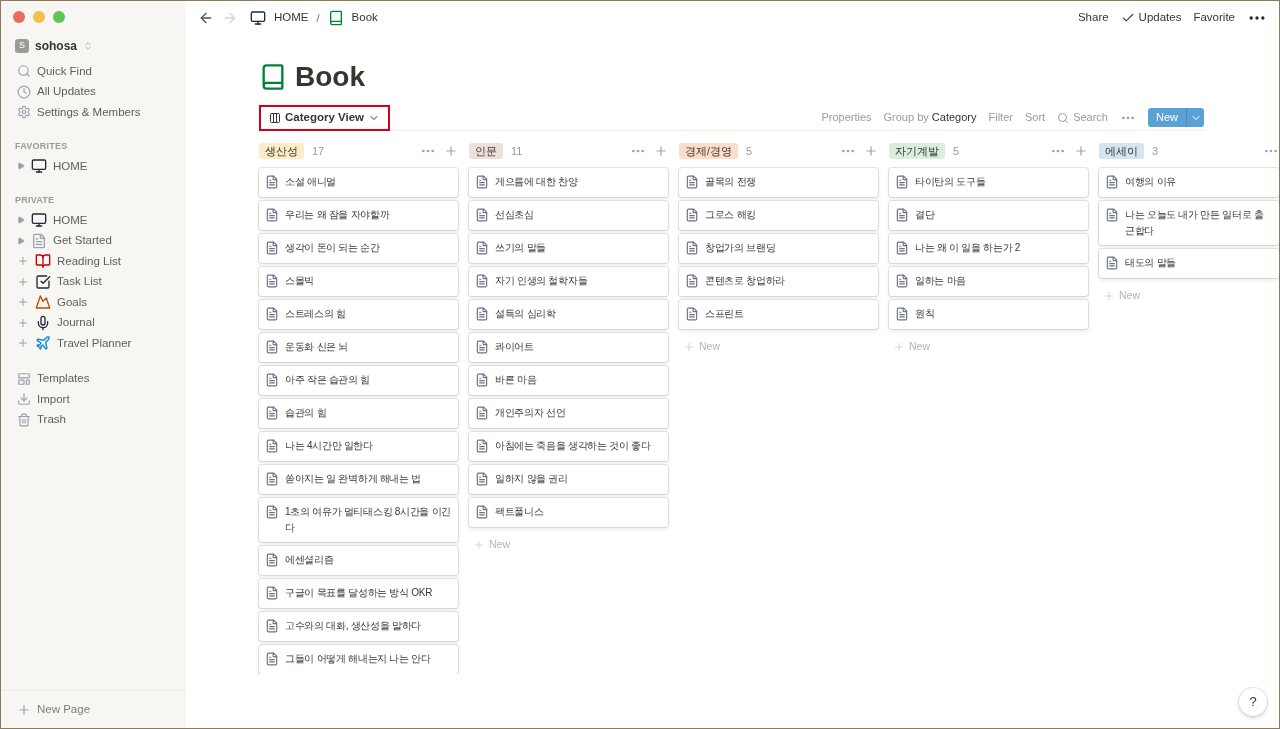 The image size is (1280, 729). I want to click on sidebar-link: Templates, so click(63, 379).